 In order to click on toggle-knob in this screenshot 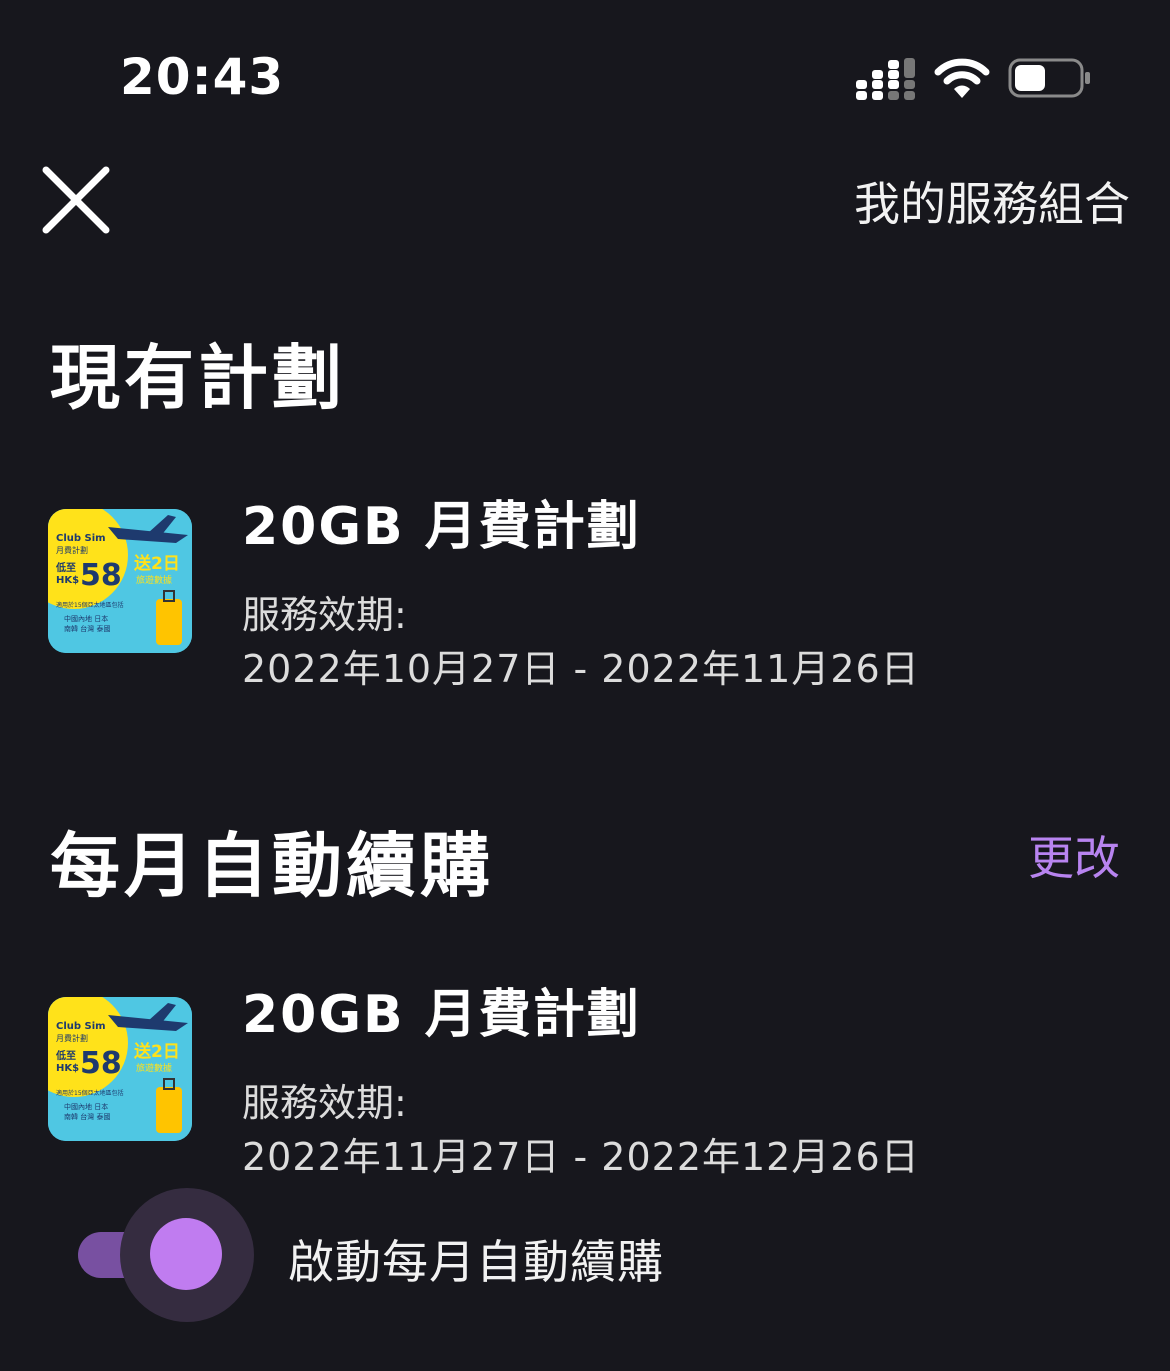, I will do `click(186, 1254)`.